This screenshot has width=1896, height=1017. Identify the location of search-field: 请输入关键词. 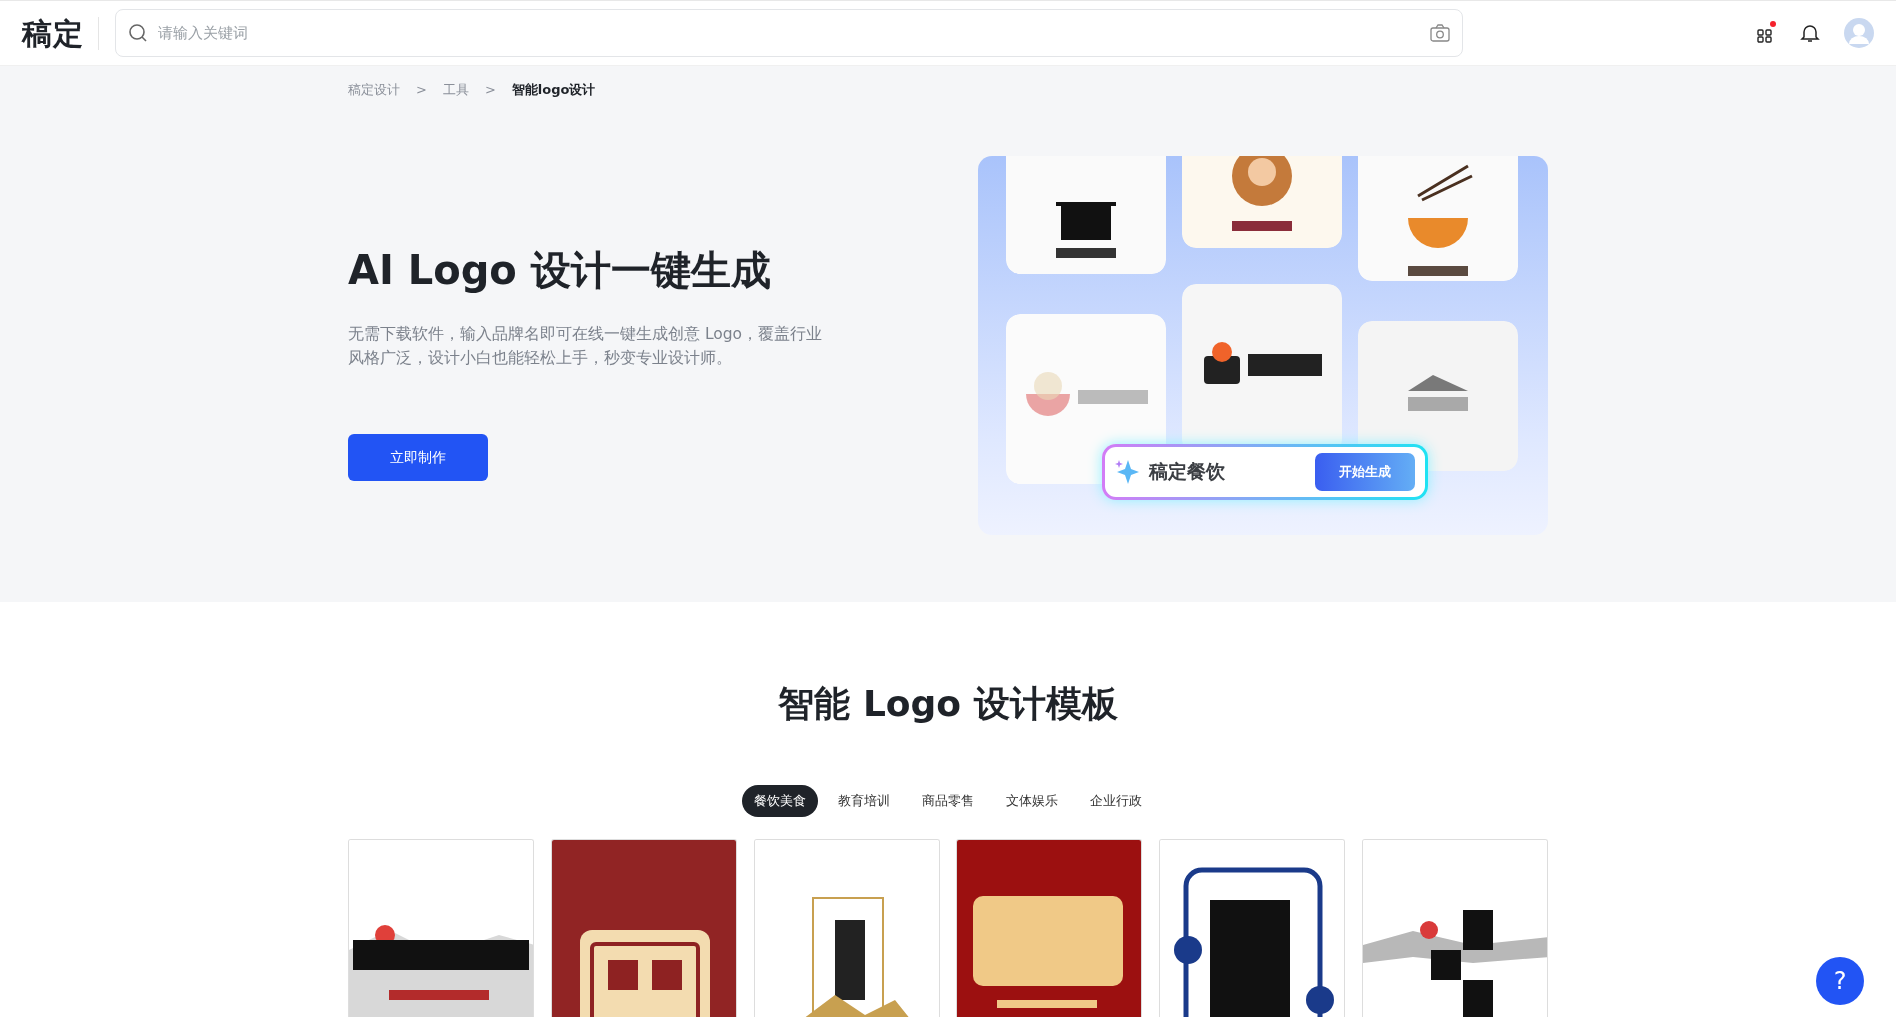
(789, 33).